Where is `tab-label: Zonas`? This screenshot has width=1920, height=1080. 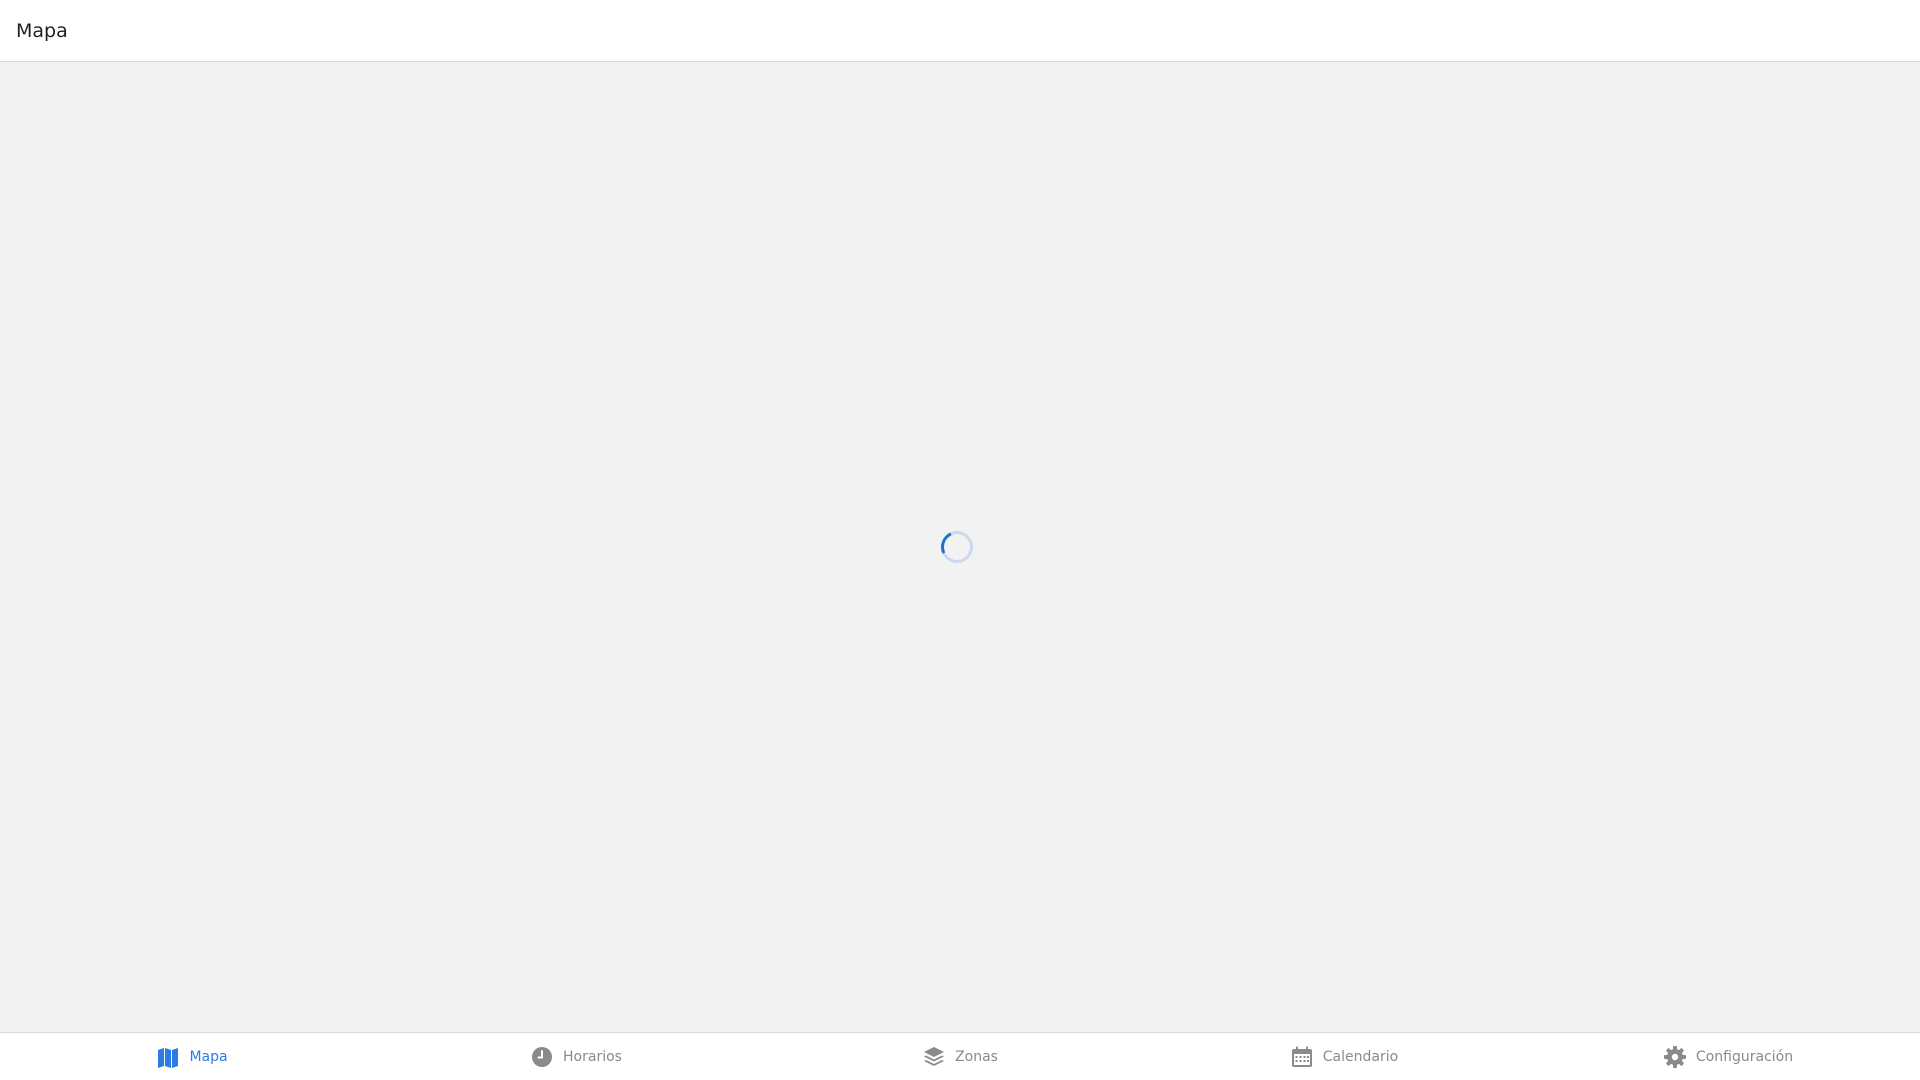 tab-label: Zonas is located at coordinates (976, 1056).